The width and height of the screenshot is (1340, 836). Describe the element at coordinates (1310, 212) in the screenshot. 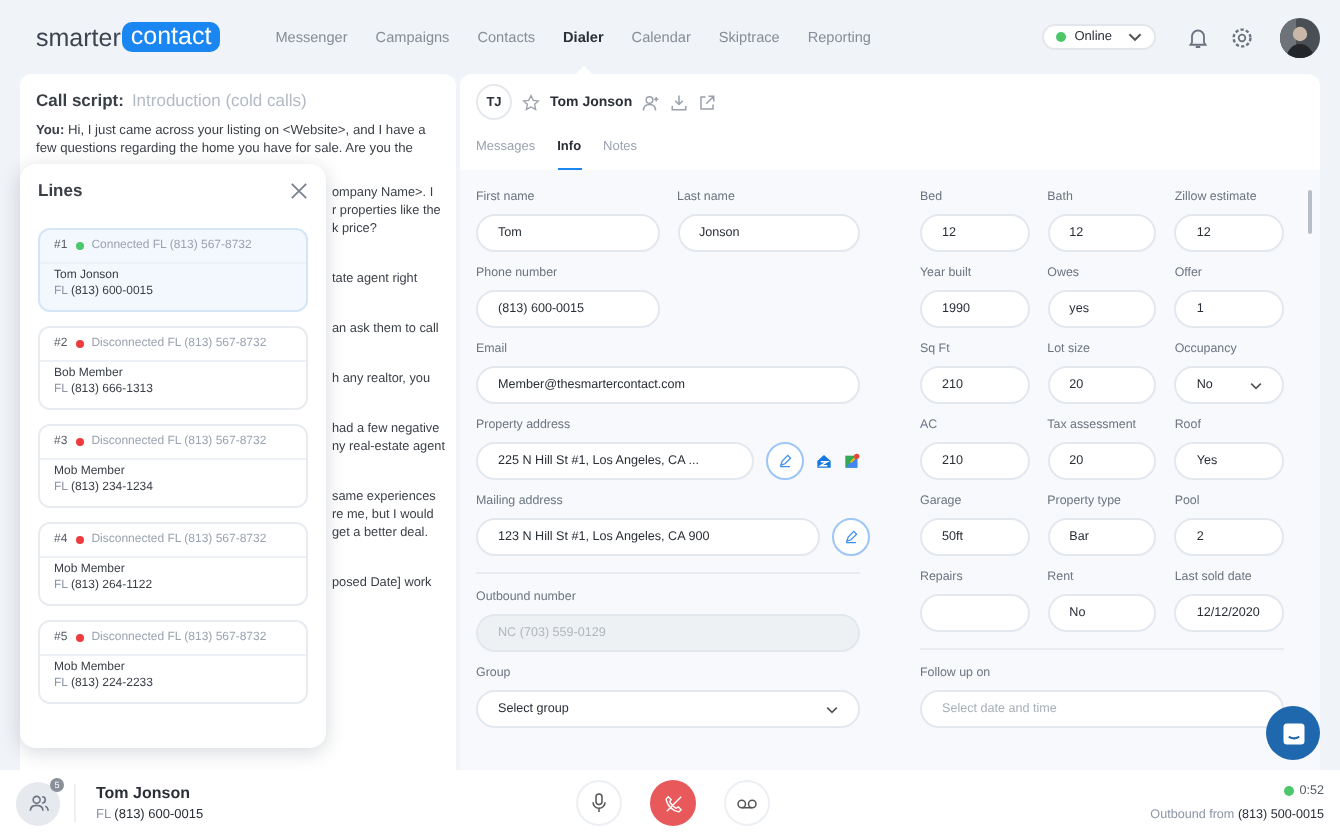

I see `scrollbar` at that location.